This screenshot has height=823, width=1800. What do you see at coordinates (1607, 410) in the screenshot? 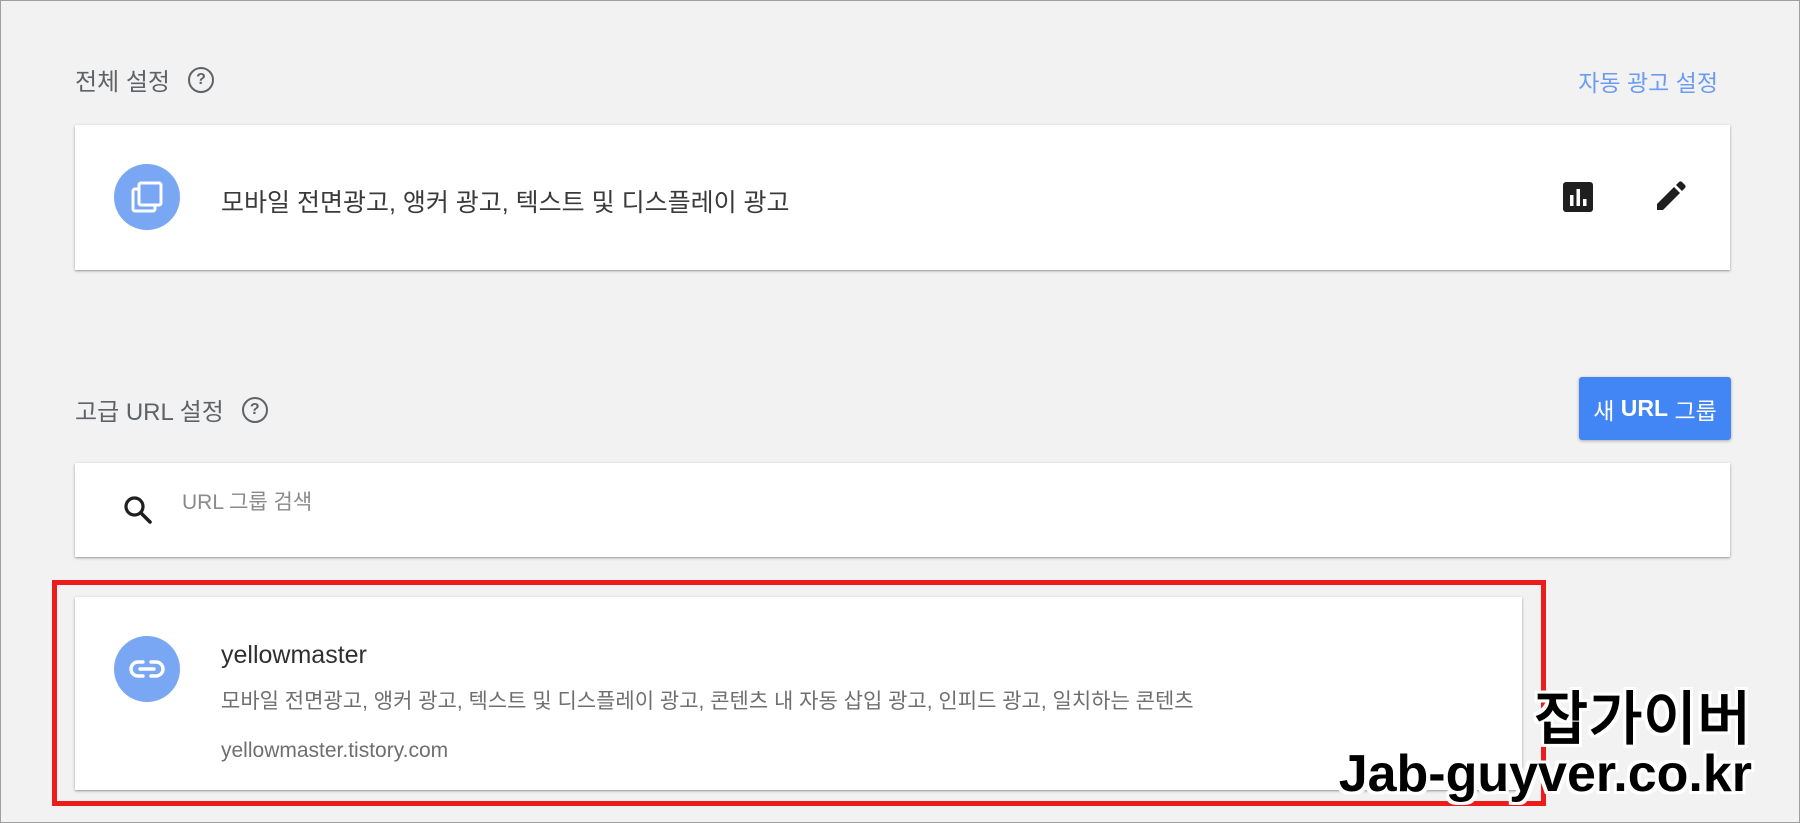
I see `new-url-group-label-prefix: 새` at bounding box center [1607, 410].